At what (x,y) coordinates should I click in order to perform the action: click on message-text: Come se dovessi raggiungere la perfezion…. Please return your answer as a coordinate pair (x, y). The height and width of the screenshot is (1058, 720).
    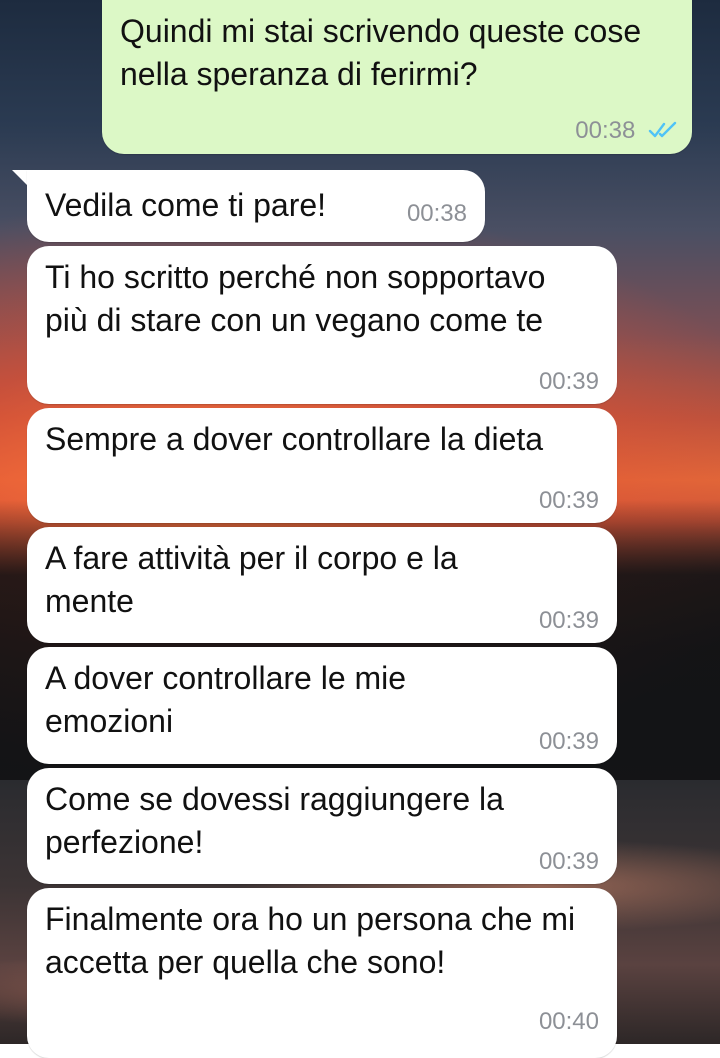
    Looking at the image, I should click on (274, 820).